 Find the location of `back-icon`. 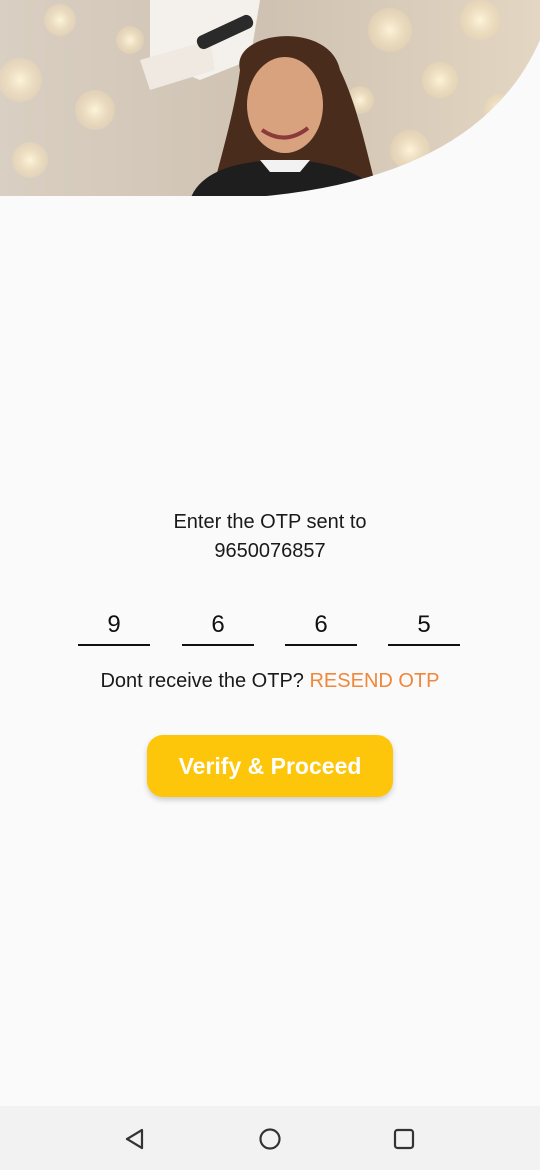

back-icon is located at coordinates (135, 1139).